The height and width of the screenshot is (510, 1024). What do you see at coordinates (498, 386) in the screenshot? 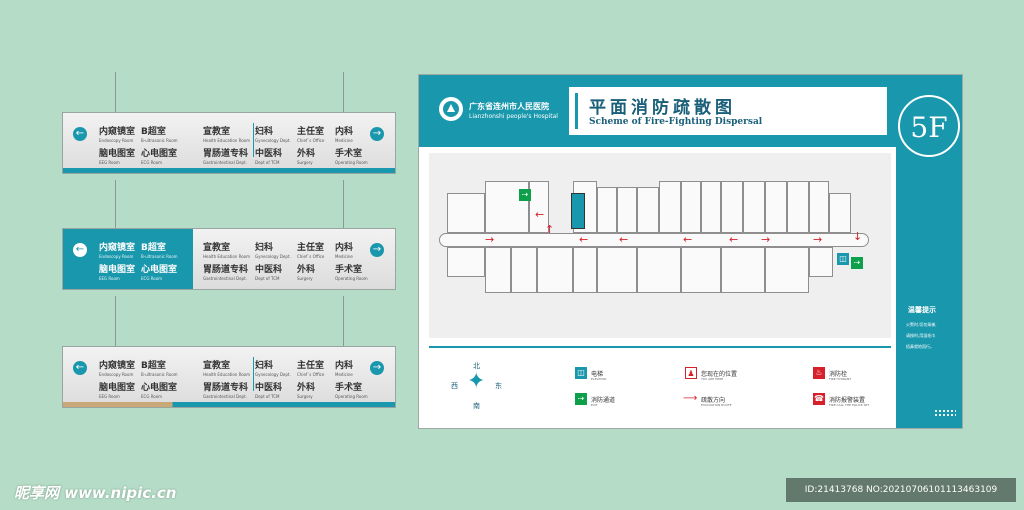
I see `compass-east: 东` at bounding box center [498, 386].